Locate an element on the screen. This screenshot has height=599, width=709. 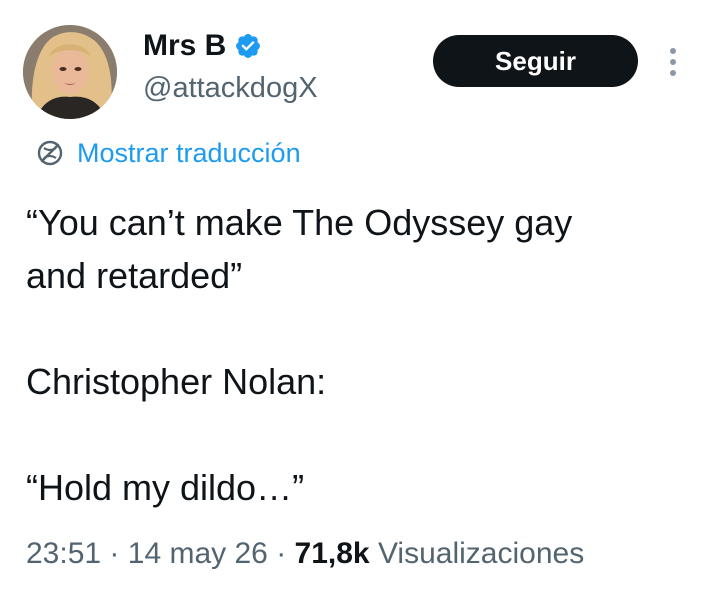
author-handle: @attackdogX is located at coordinates (230, 88).